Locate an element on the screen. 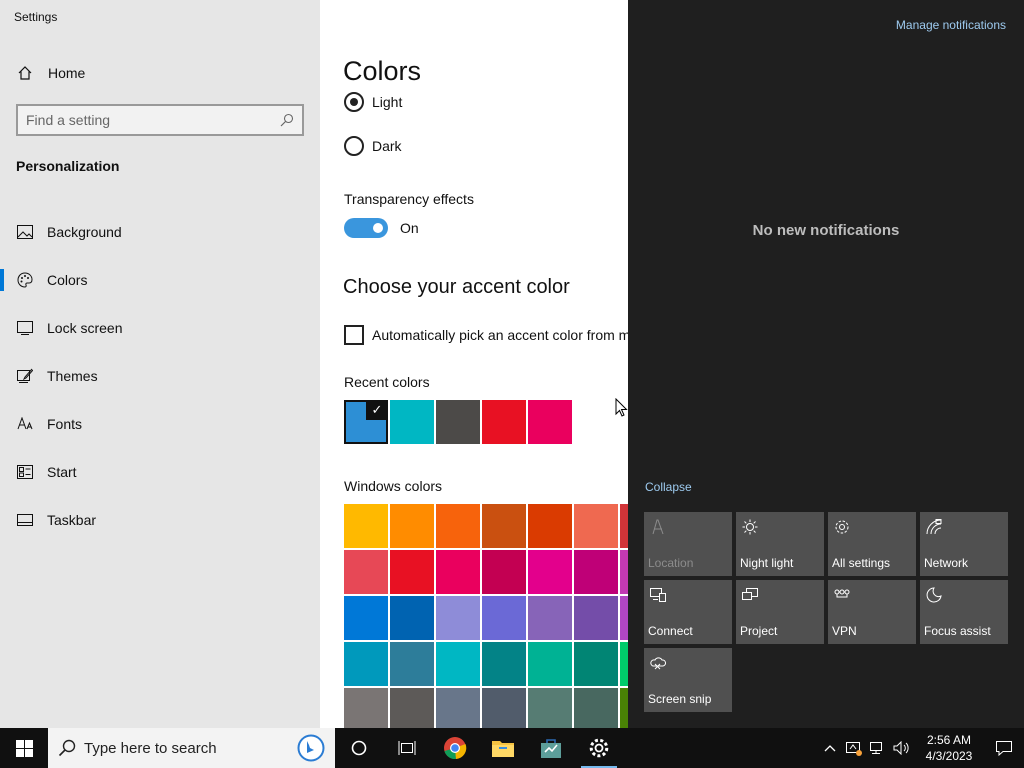 The image size is (1024, 768). tile-location: Location is located at coordinates (688, 544).